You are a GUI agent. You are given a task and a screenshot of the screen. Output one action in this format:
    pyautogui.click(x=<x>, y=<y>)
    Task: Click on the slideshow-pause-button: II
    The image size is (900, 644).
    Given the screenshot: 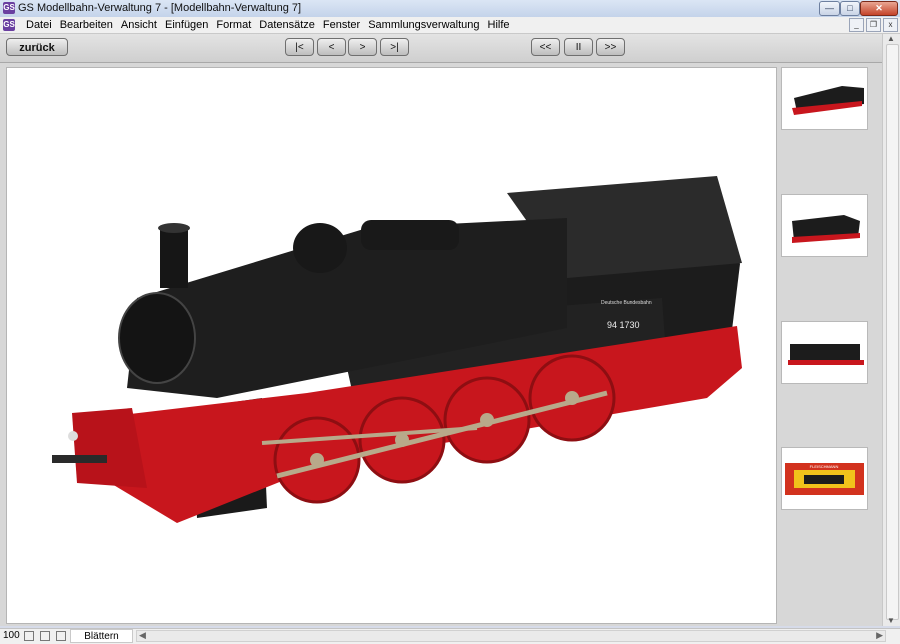 What is the action you would take?
    pyautogui.click(x=578, y=47)
    